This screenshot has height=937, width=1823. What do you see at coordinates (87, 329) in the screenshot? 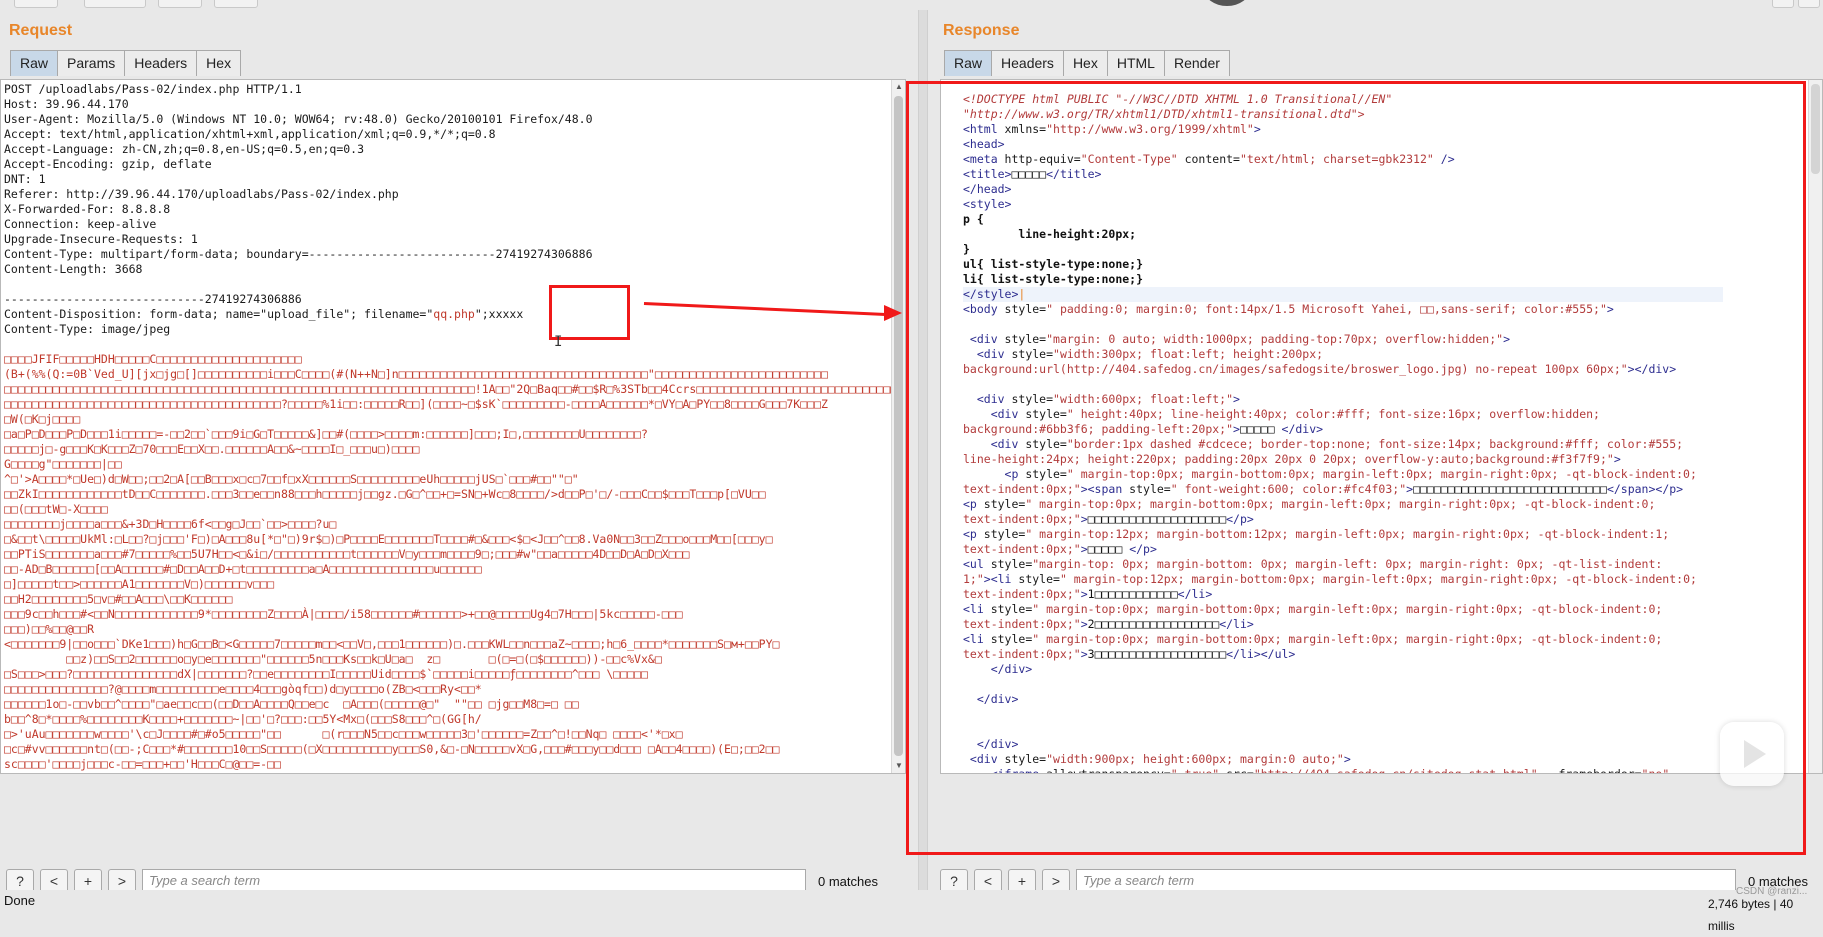
I see `content-type-line: Content-Type: image/jpeg` at bounding box center [87, 329].